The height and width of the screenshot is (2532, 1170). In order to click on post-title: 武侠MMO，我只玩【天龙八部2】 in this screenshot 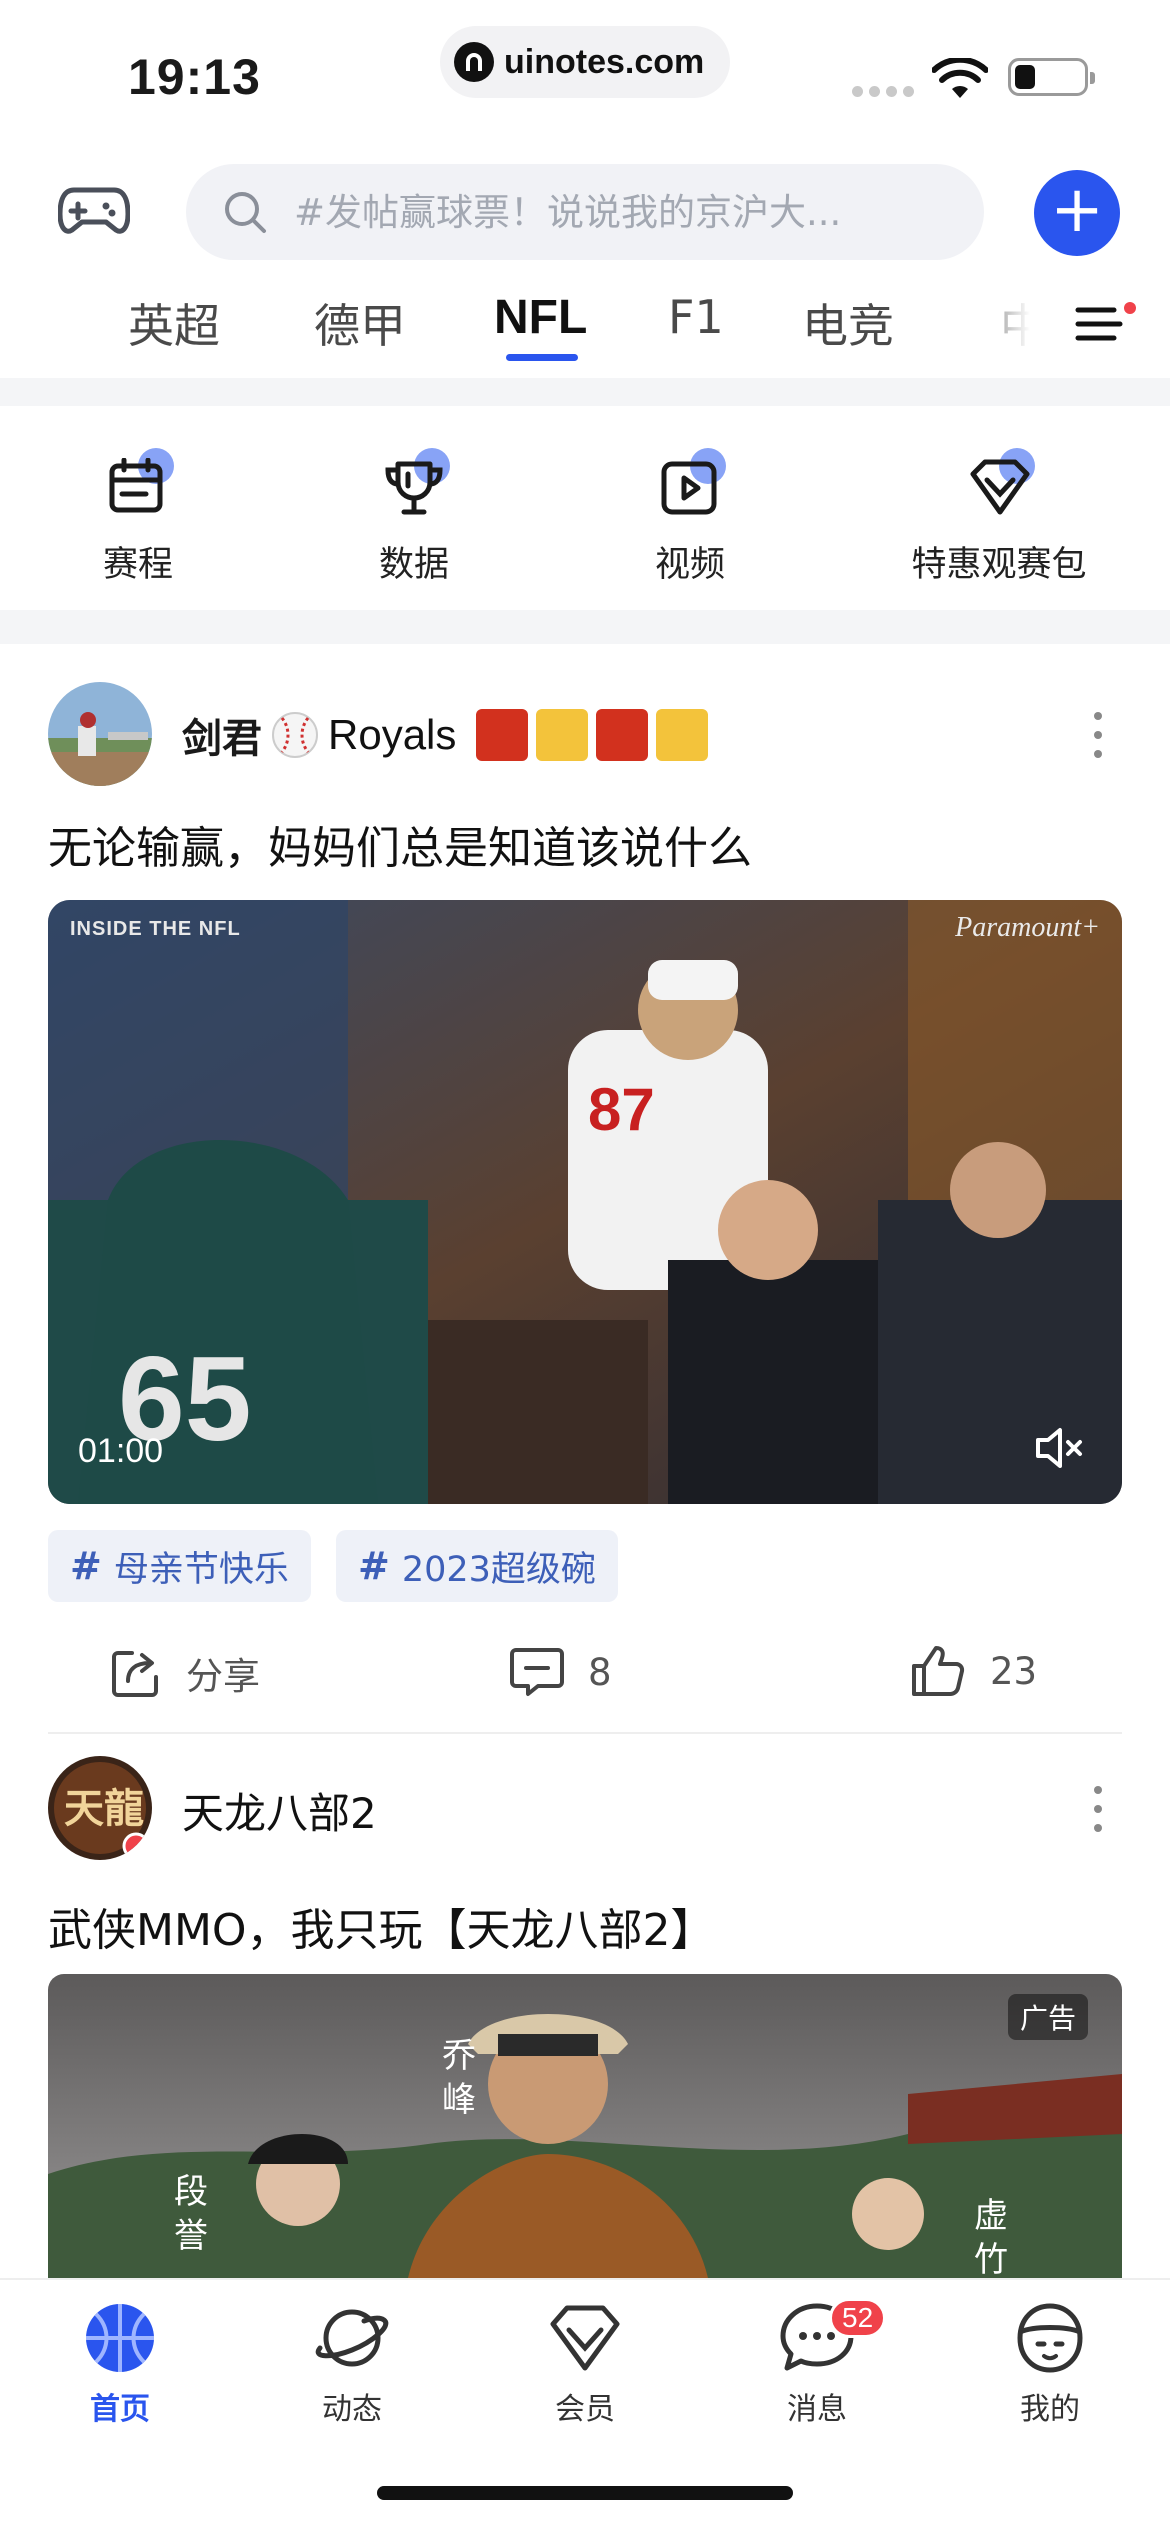, I will do `click(381, 1930)`.